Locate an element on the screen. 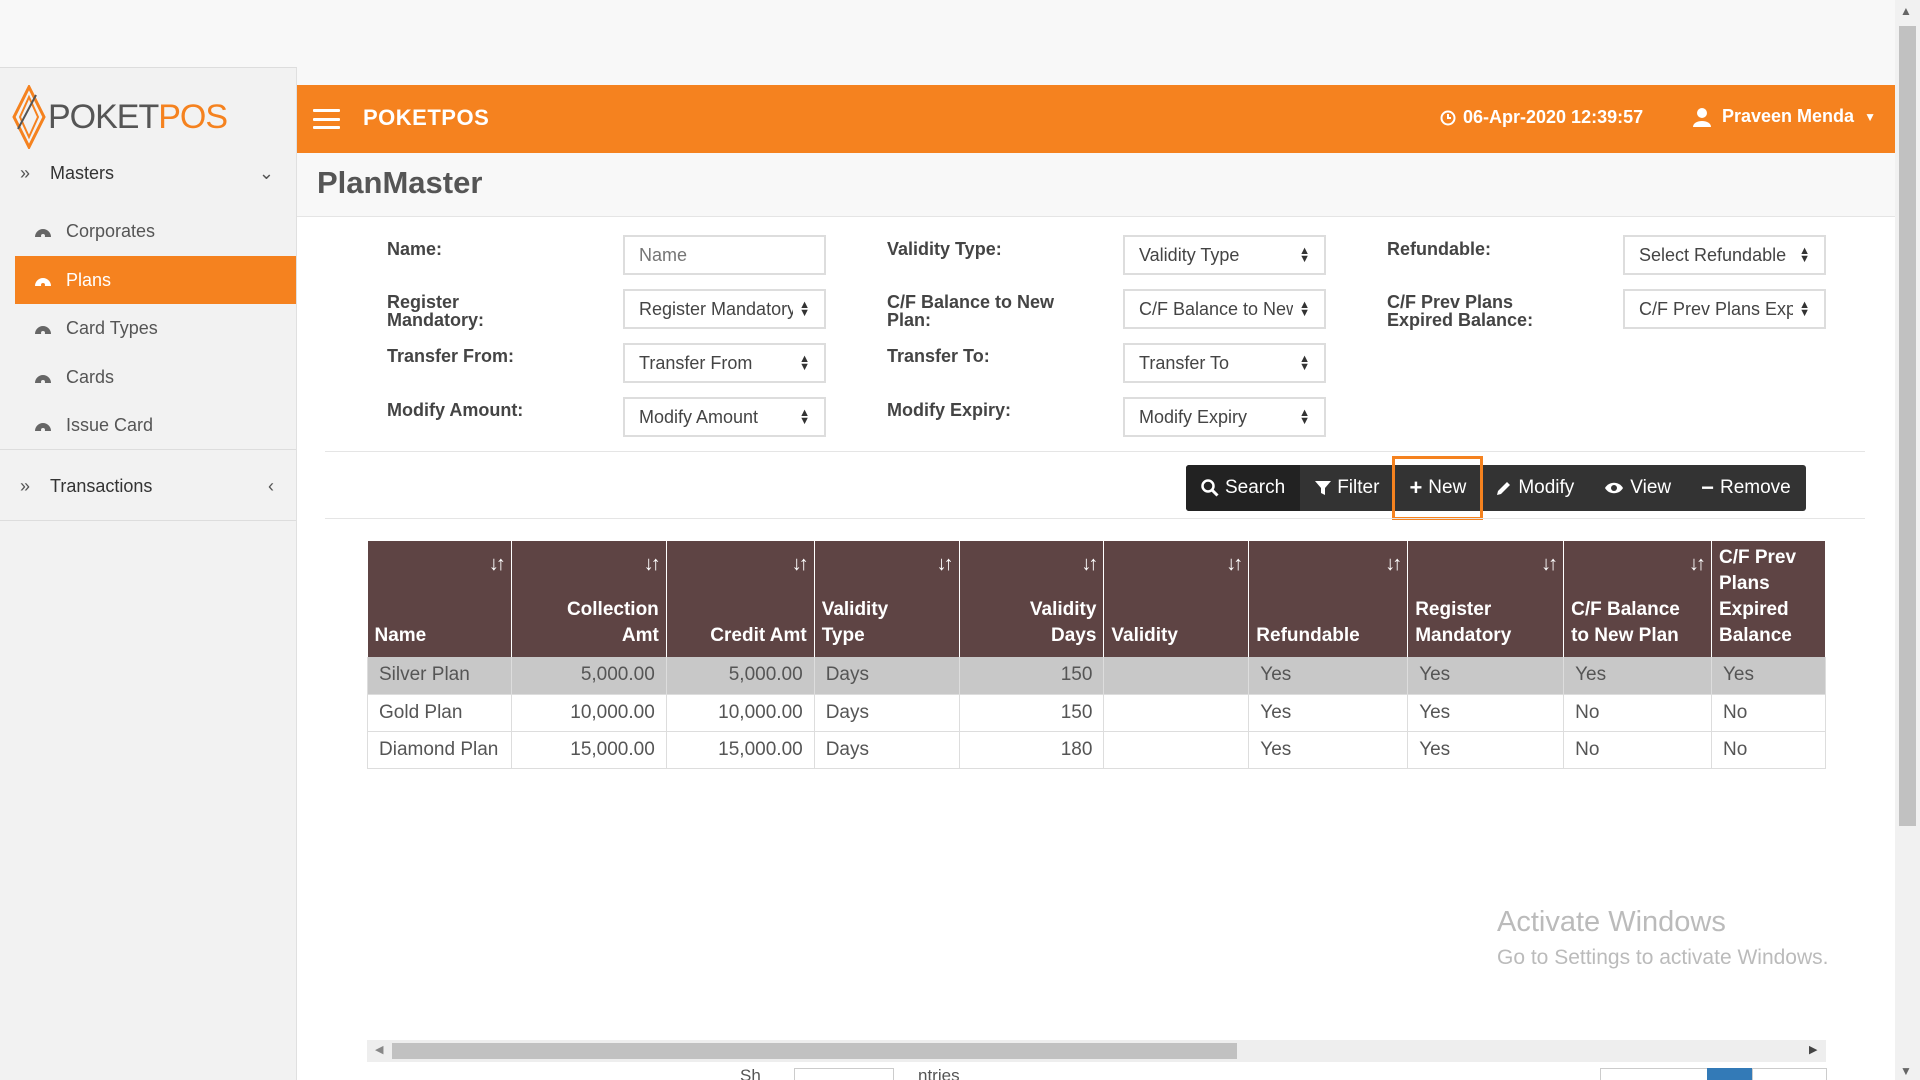 The height and width of the screenshot is (1080, 1920). datetime-display: 06-Apr-2020 12:39:57 is located at coordinates (1541, 117).